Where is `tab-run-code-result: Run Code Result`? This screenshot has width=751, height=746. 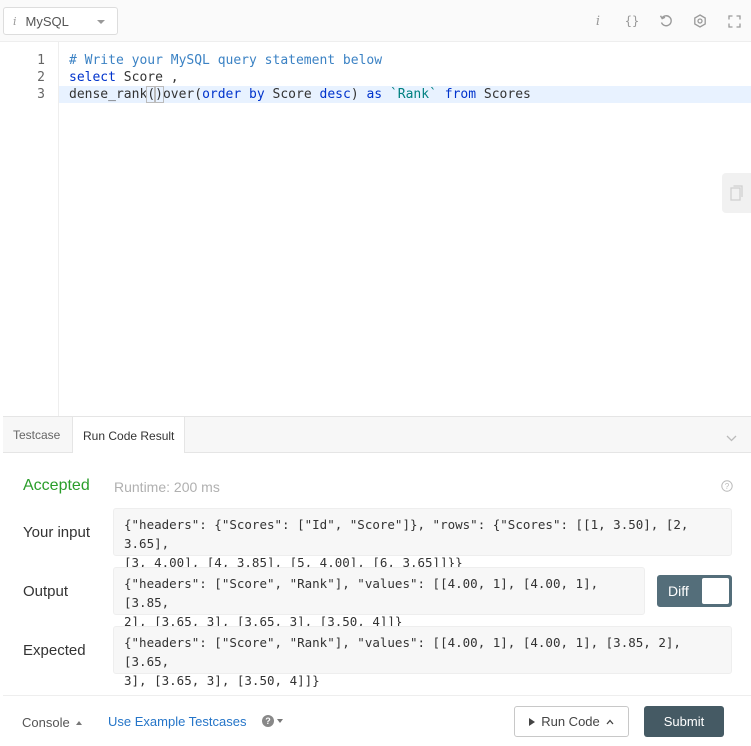
tab-run-code-result: Run Code Result is located at coordinates (129, 435).